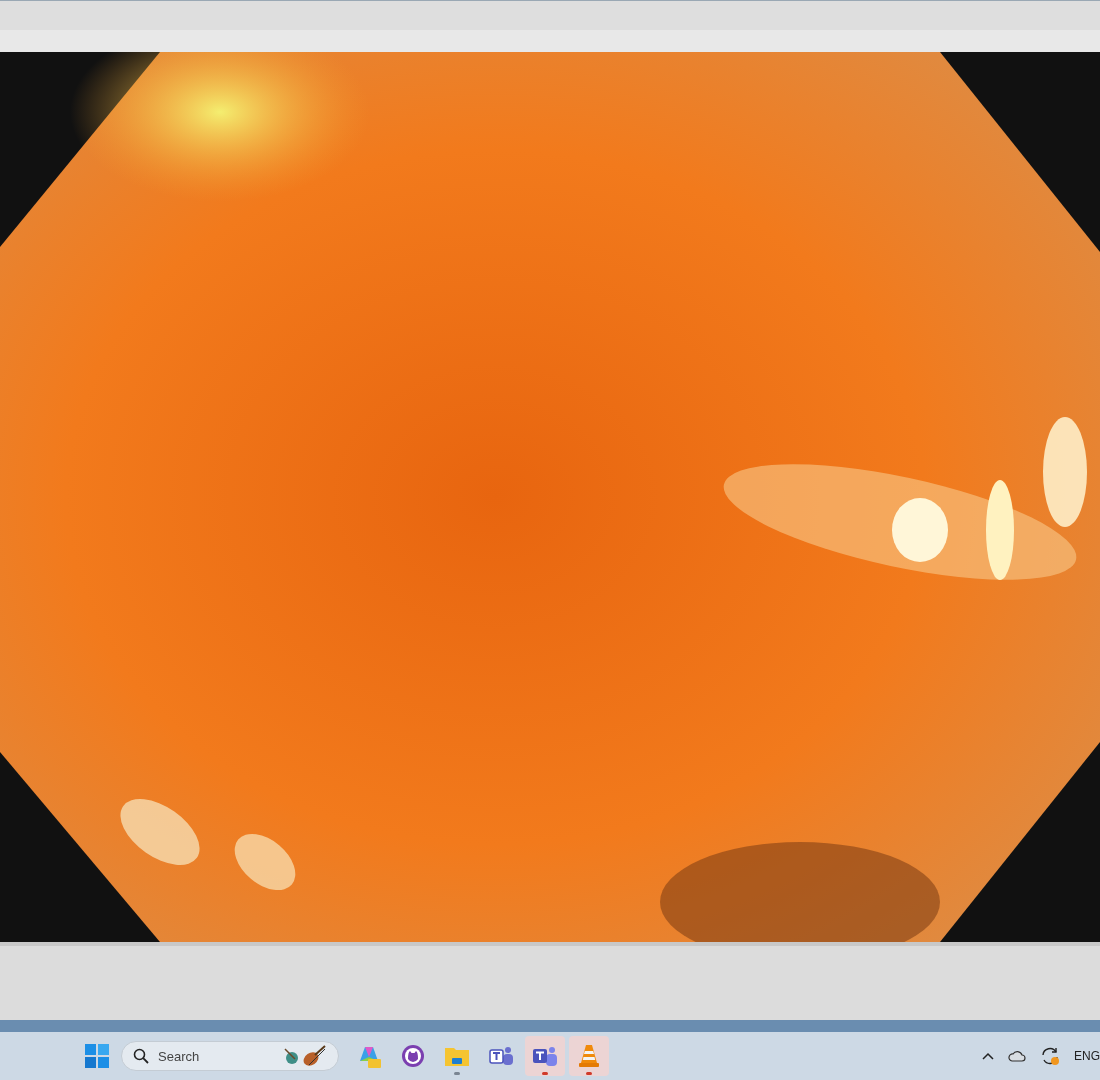 This screenshot has width=1100, height=1080. What do you see at coordinates (1050, 1056) in the screenshot?
I see `sync-icon` at bounding box center [1050, 1056].